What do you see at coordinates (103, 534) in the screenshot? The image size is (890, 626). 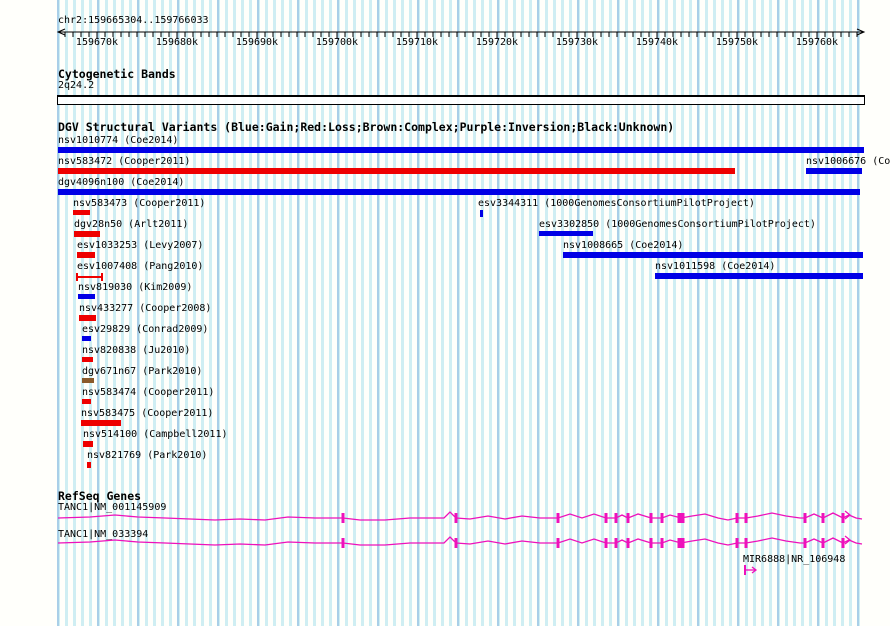 I see `transcript-label: TANC1|NM_033394` at bounding box center [103, 534].